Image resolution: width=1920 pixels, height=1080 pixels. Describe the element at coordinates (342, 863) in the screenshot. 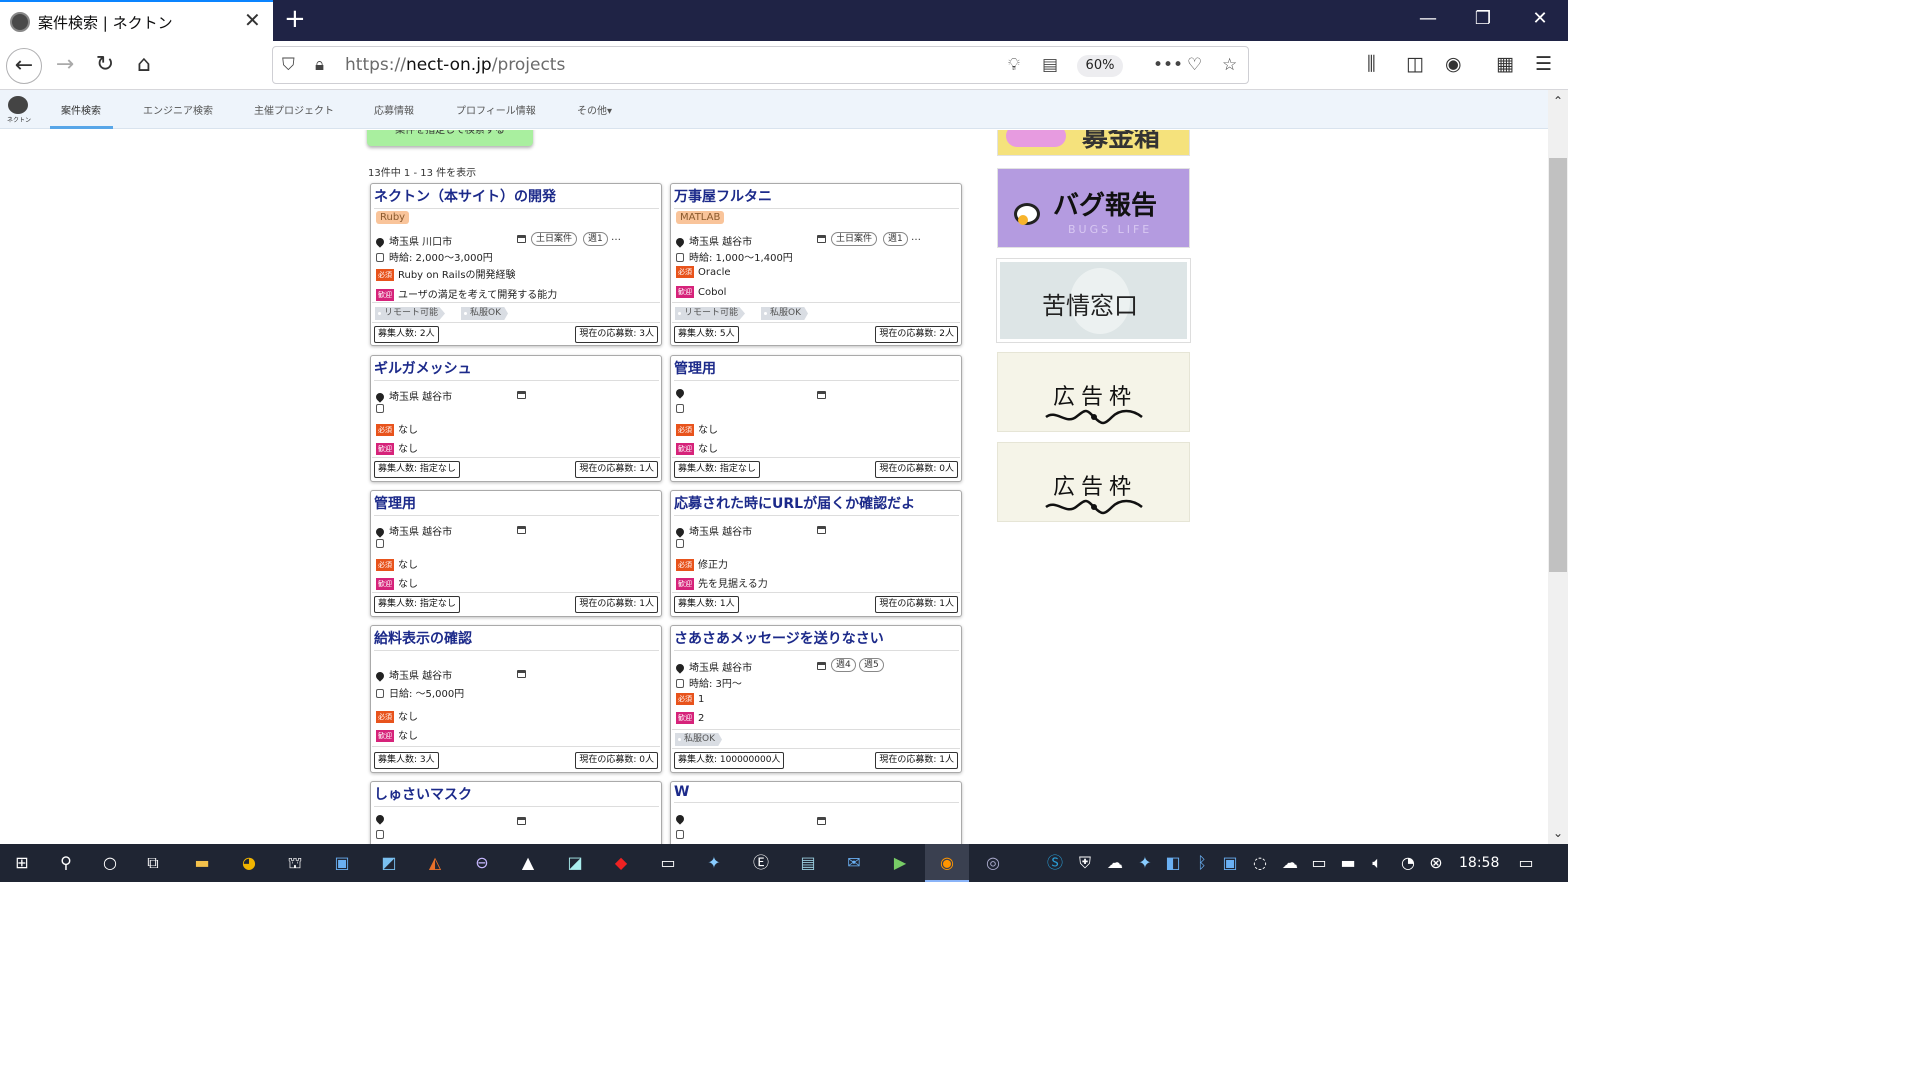

I see `app-icon: ▣` at that location.